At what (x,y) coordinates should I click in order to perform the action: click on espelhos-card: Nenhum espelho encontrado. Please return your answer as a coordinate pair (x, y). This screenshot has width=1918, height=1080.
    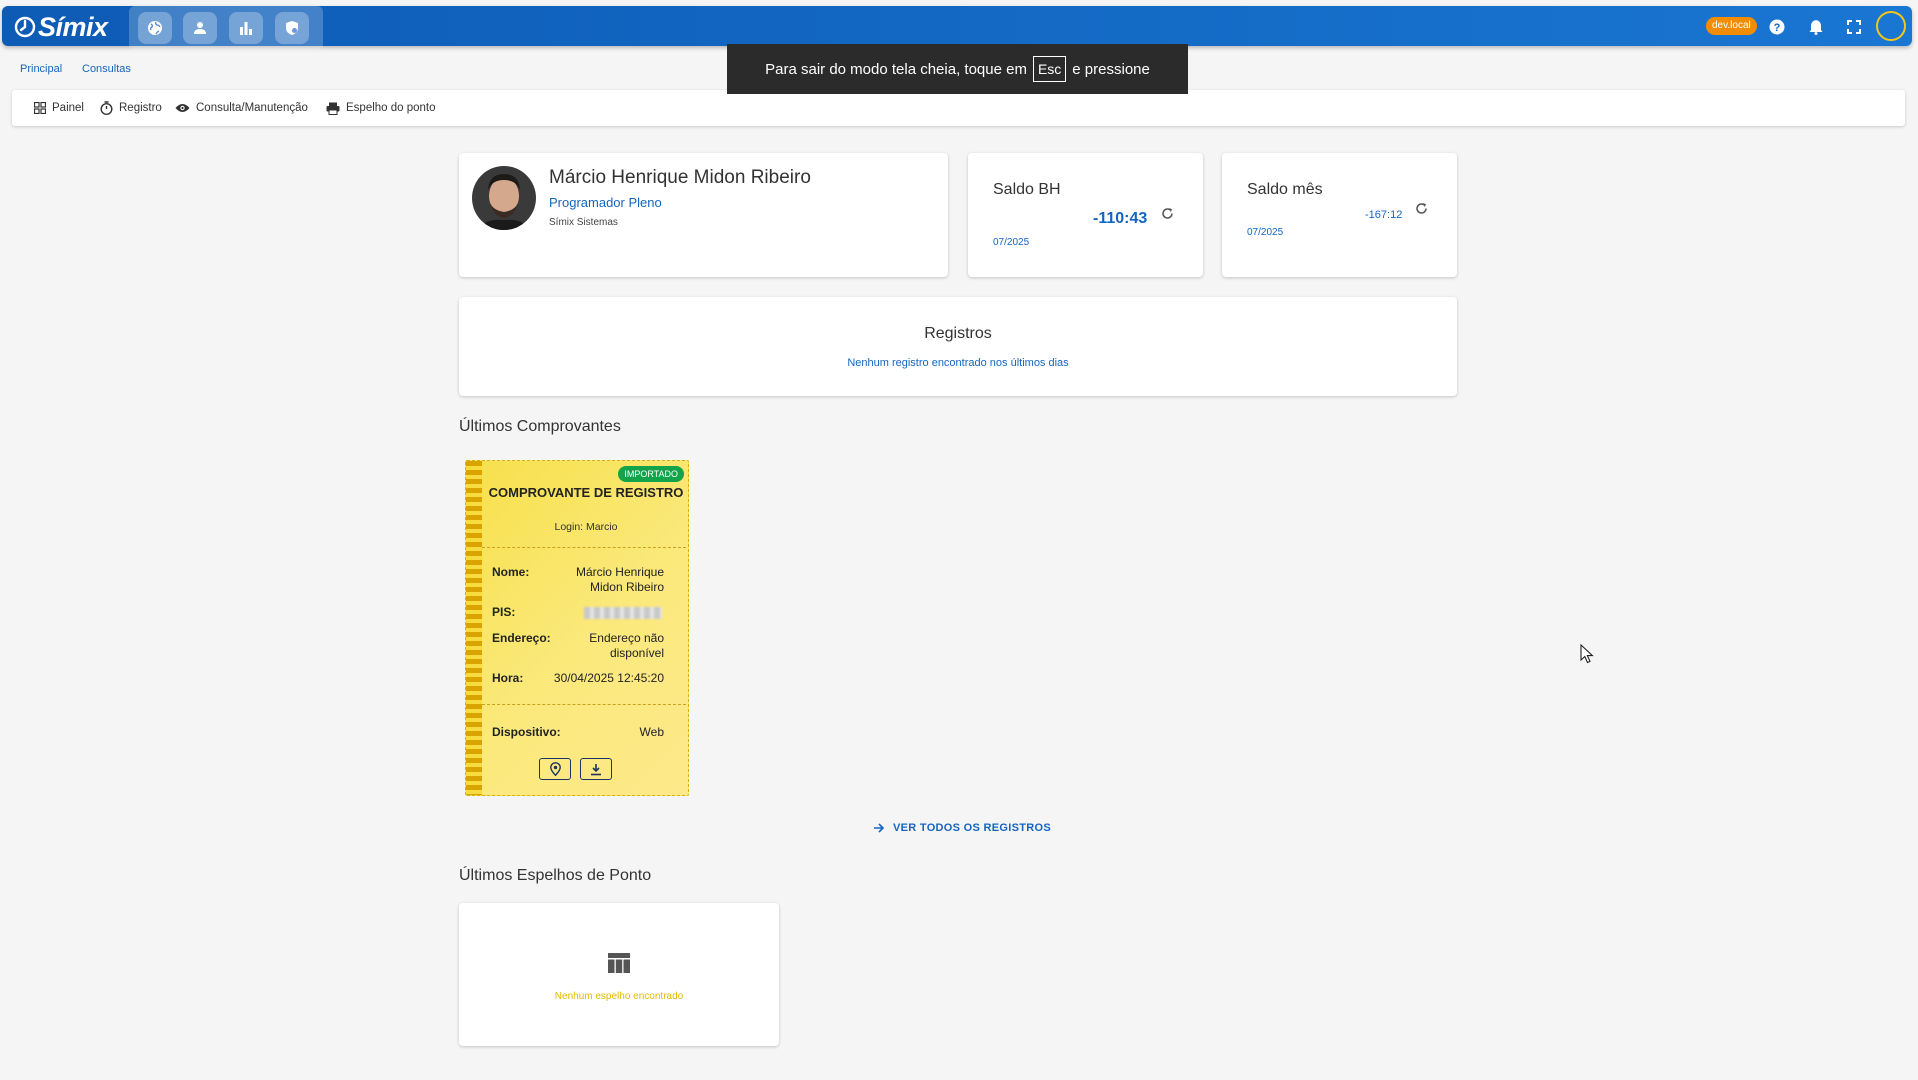
    Looking at the image, I should click on (619, 974).